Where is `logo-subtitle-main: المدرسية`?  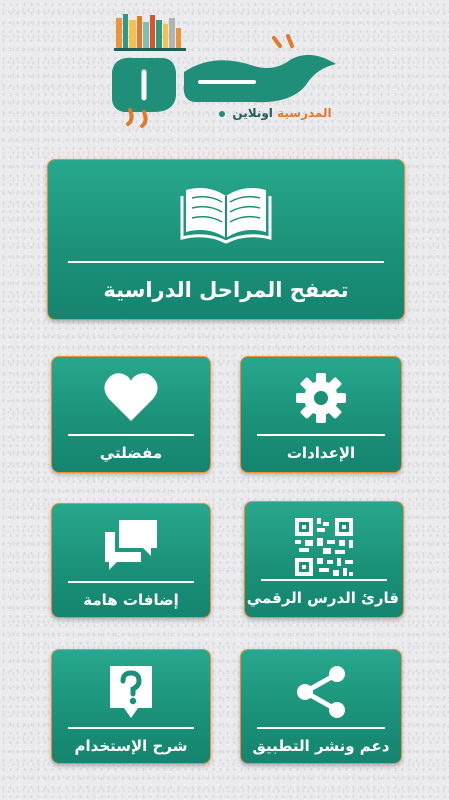 logo-subtitle-main: المدرسية is located at coordinates (304, 113).